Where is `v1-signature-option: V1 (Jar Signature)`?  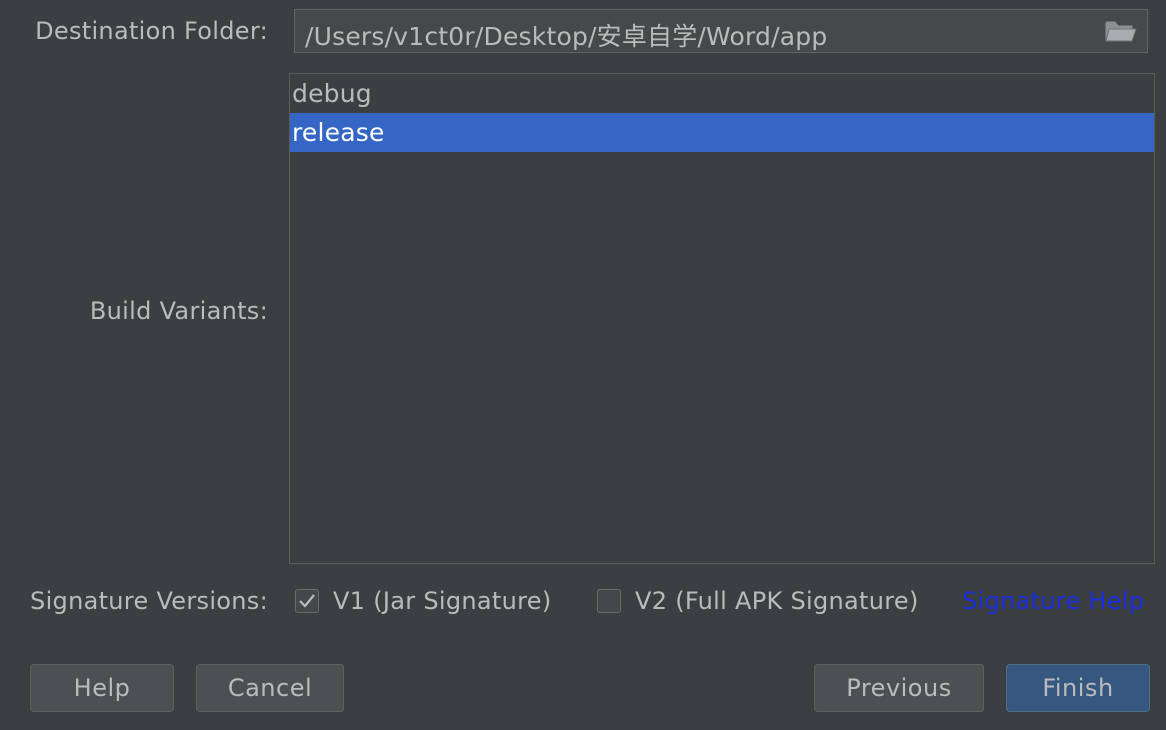
v1-signature-option: V1 (Jar Signature) is located at coordinates (423, 601).